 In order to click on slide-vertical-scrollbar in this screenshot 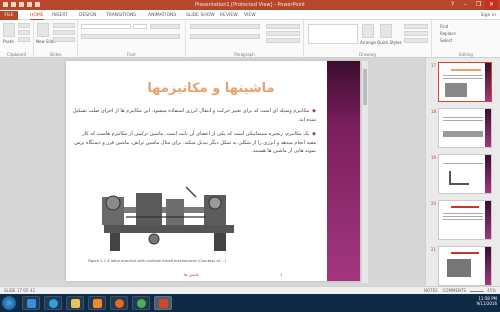, I will do `click(365, 172)`.